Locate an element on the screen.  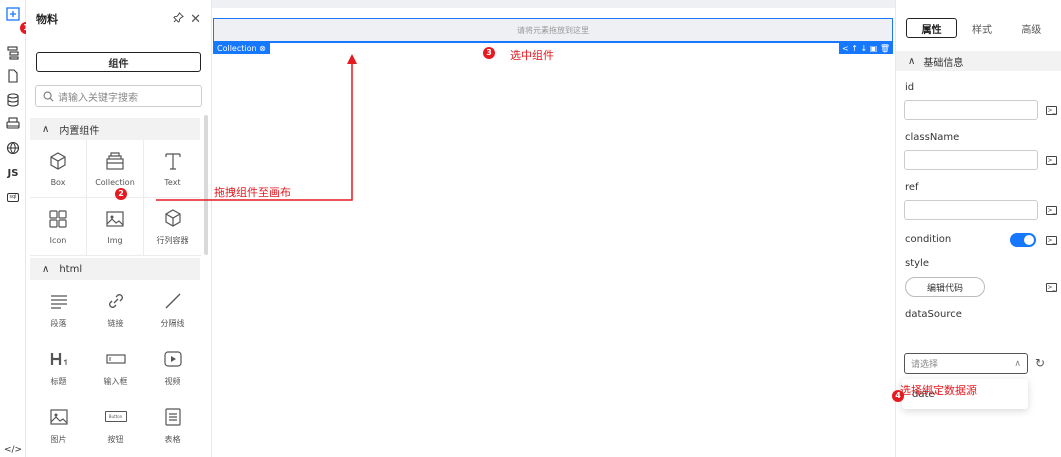
classname-label: className is located at coordinates (932, 137).